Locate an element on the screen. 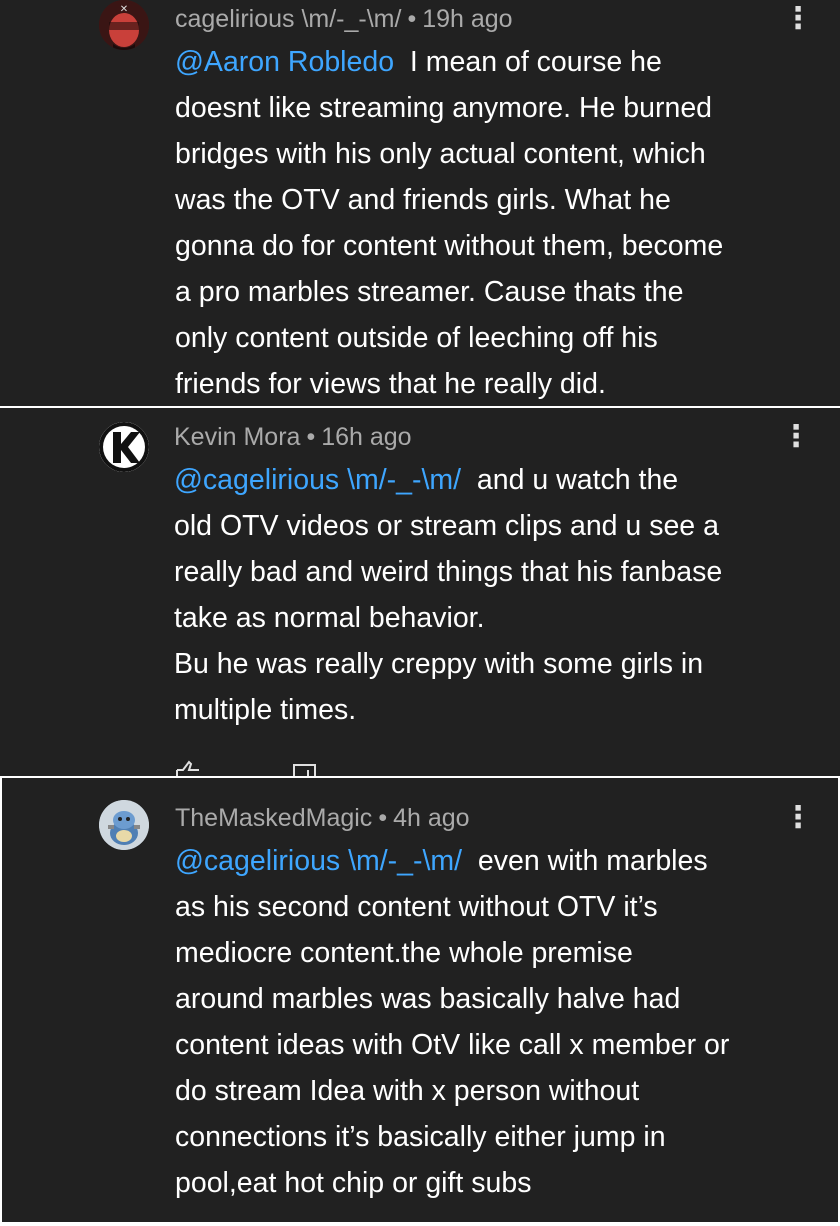  timestamp: 4h ago is located at coordinates (431, 818).